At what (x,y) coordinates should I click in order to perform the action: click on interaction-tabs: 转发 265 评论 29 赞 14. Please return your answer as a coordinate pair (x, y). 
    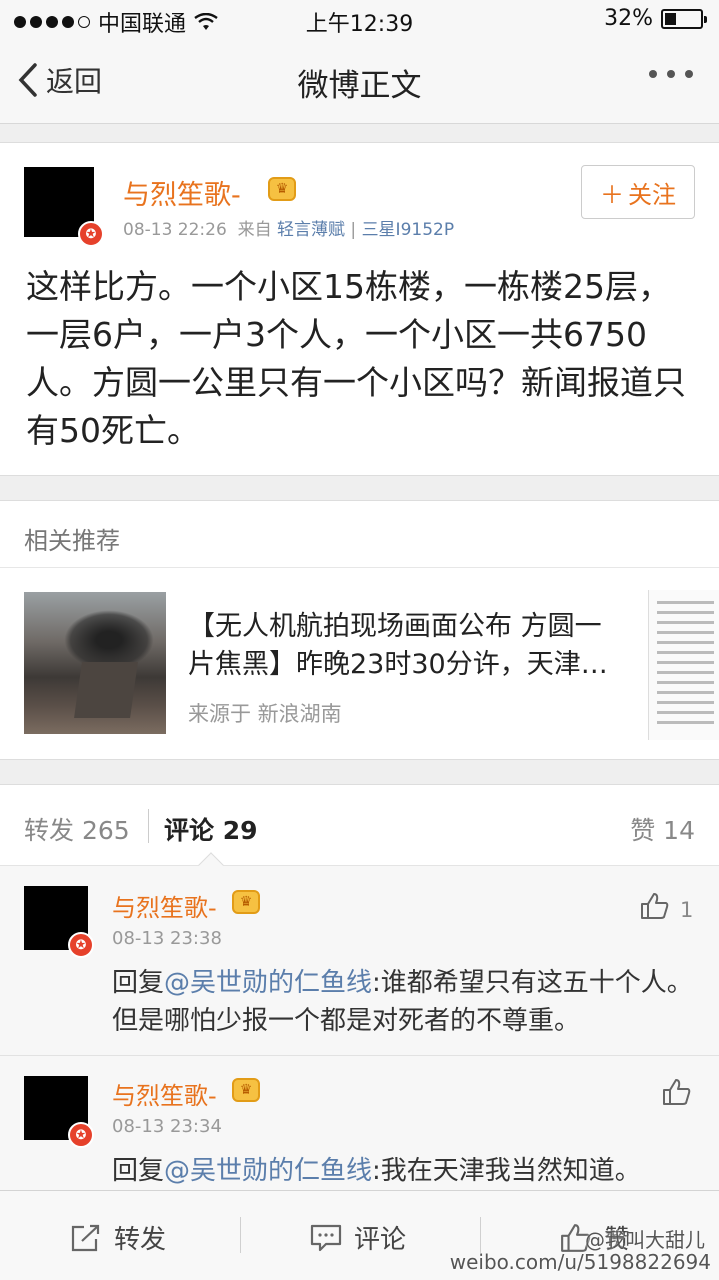
    Looking at the image, I should click on (359, 825).